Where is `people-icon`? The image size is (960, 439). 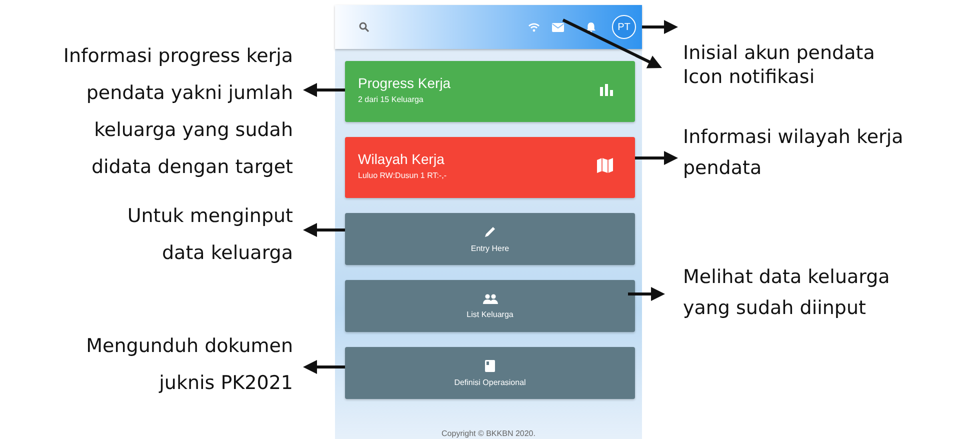 people-icon is located at coordinates (490, 299).